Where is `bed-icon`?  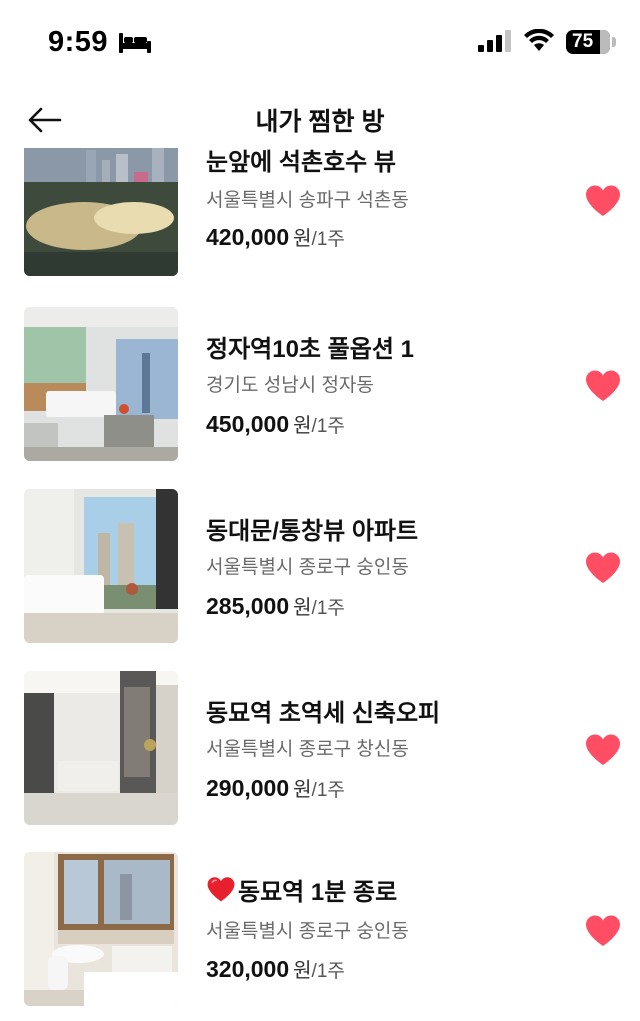 bed-icon is located at coordinates (135, 45).